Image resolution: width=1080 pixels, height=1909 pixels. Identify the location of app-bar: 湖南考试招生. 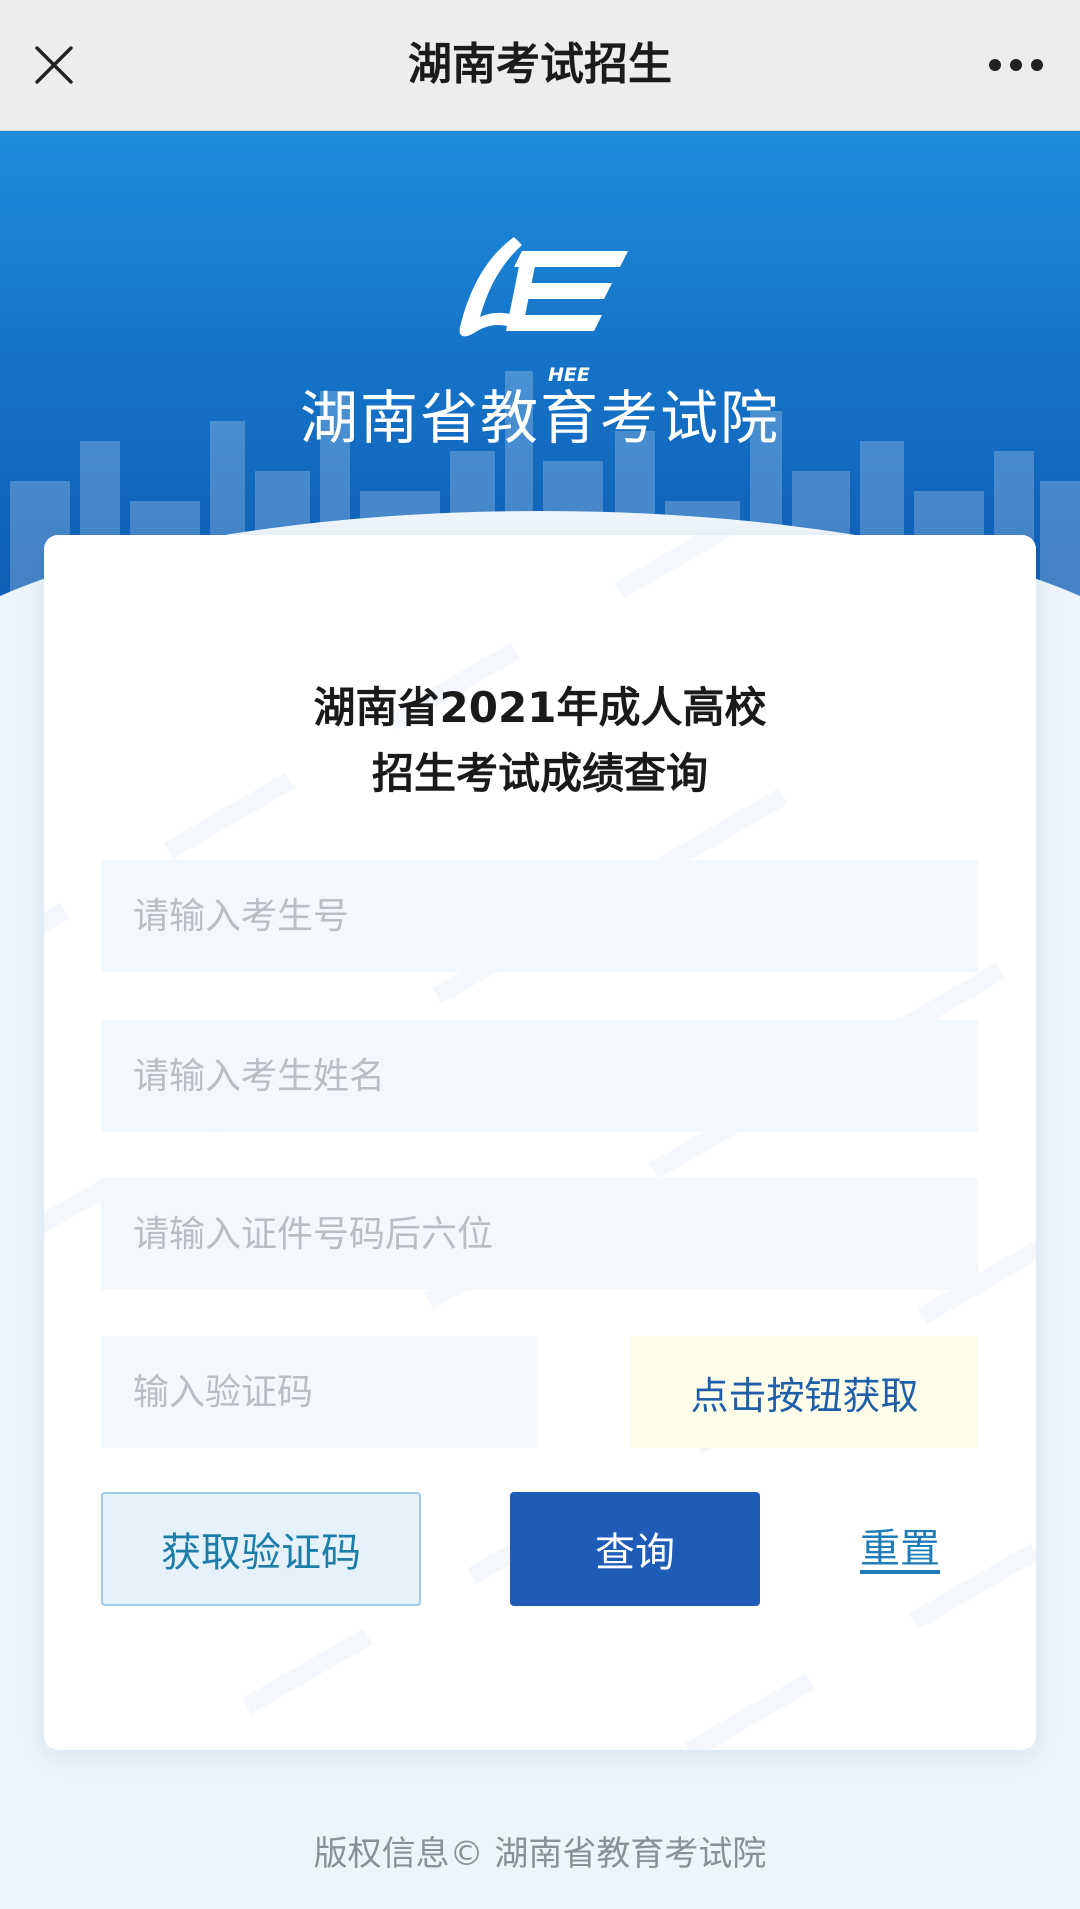
(540, 65).